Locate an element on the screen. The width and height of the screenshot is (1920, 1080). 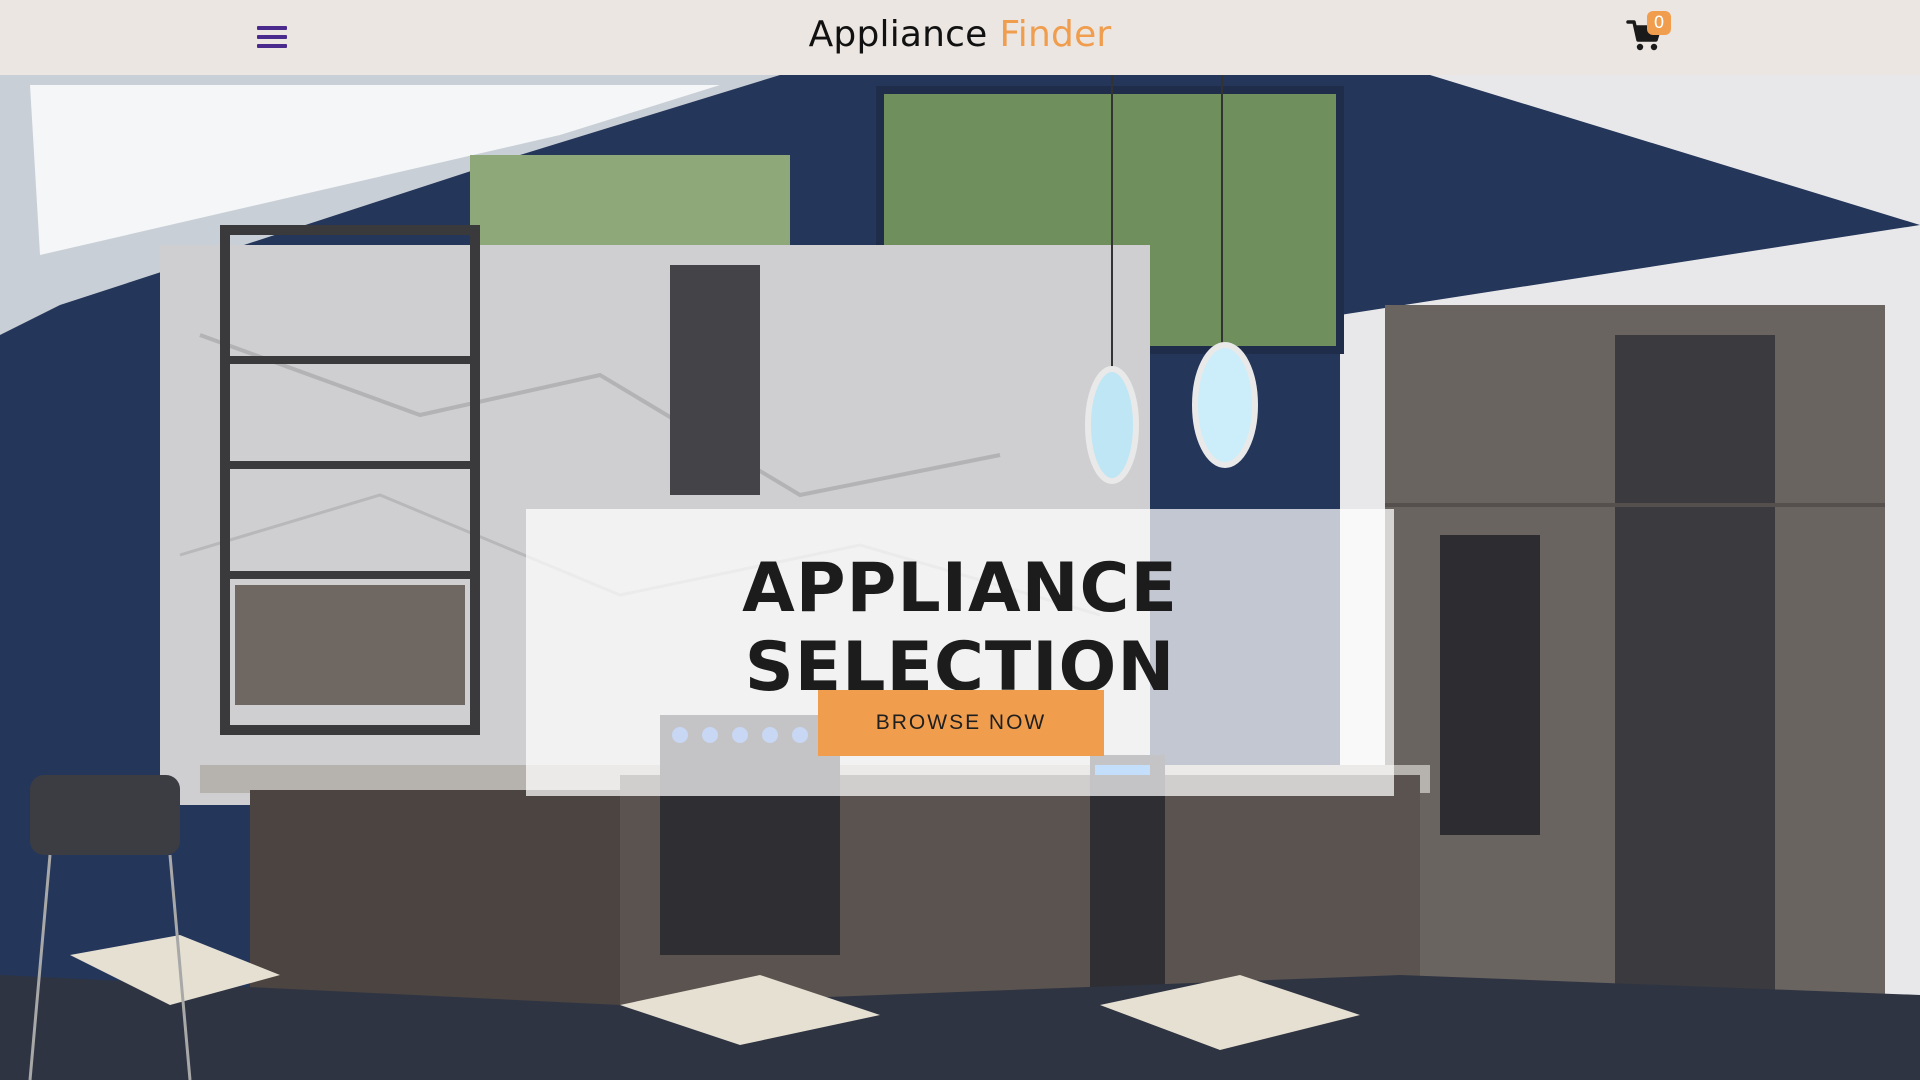
hero-title: APPLIANCE SELECTION is located at coordinates (960, 628).